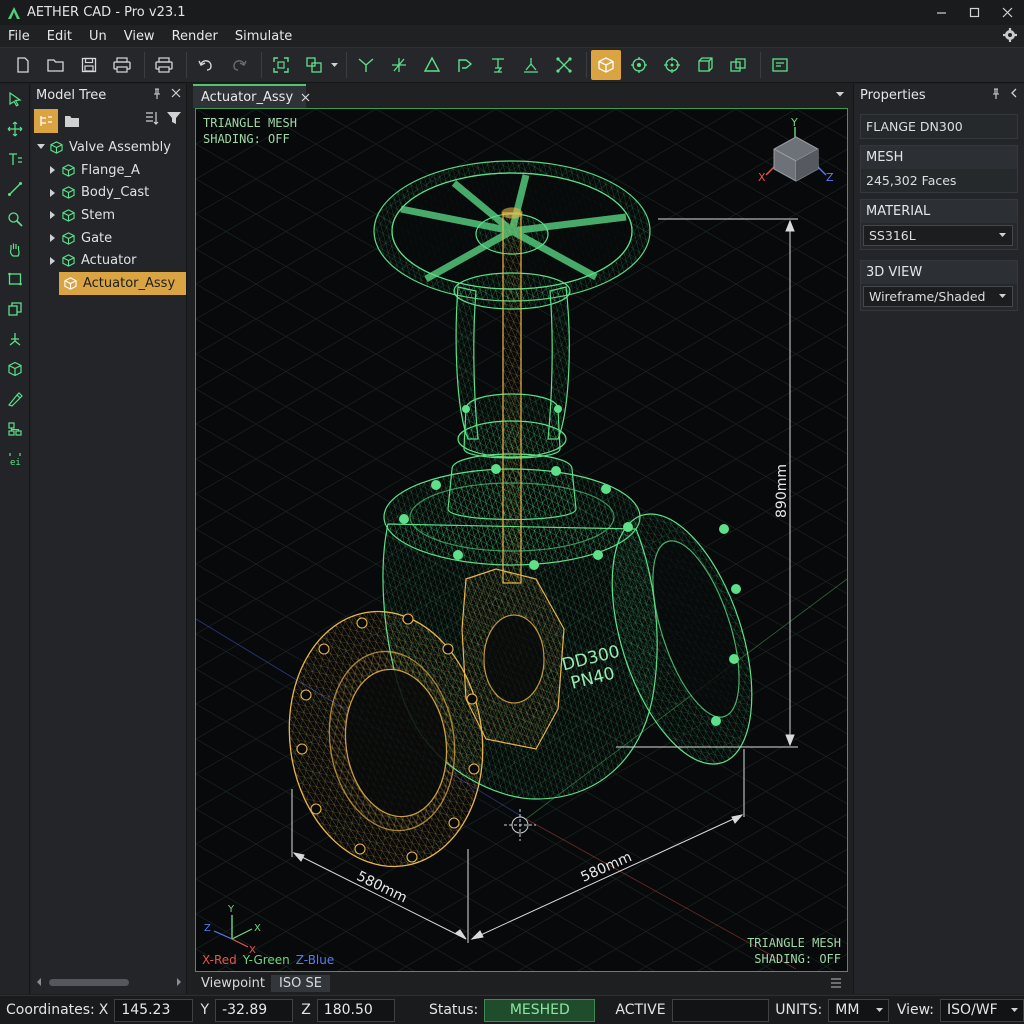 Image resolution: width=1024 pixels, height=1024 pixels. I want to click on tree-item-actuator-assy: Actuator_Assy, so click(122, 283).